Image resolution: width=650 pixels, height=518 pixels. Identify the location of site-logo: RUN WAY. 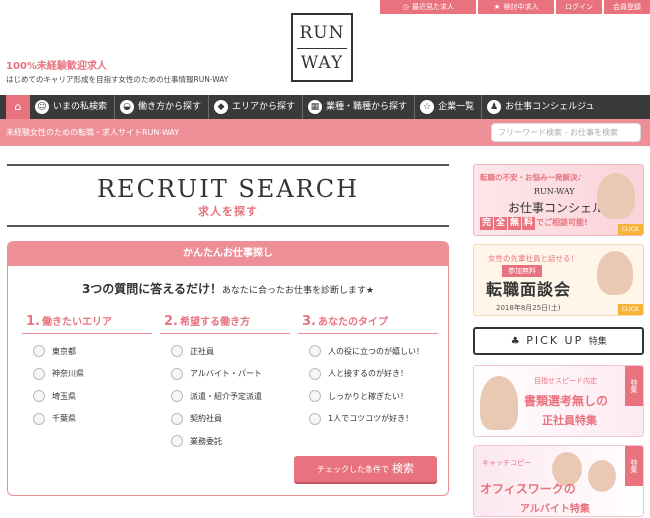
(322, 47).